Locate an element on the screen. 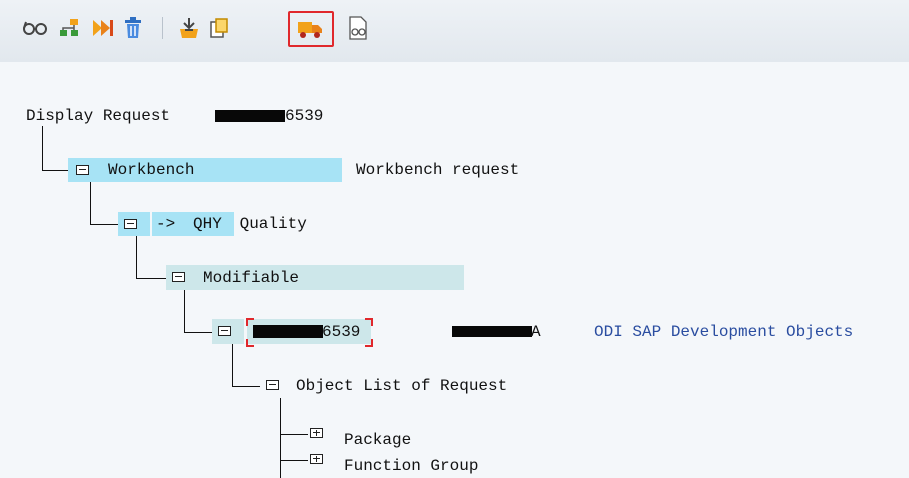  target-system: QHY is located at coordinates (207, 224).